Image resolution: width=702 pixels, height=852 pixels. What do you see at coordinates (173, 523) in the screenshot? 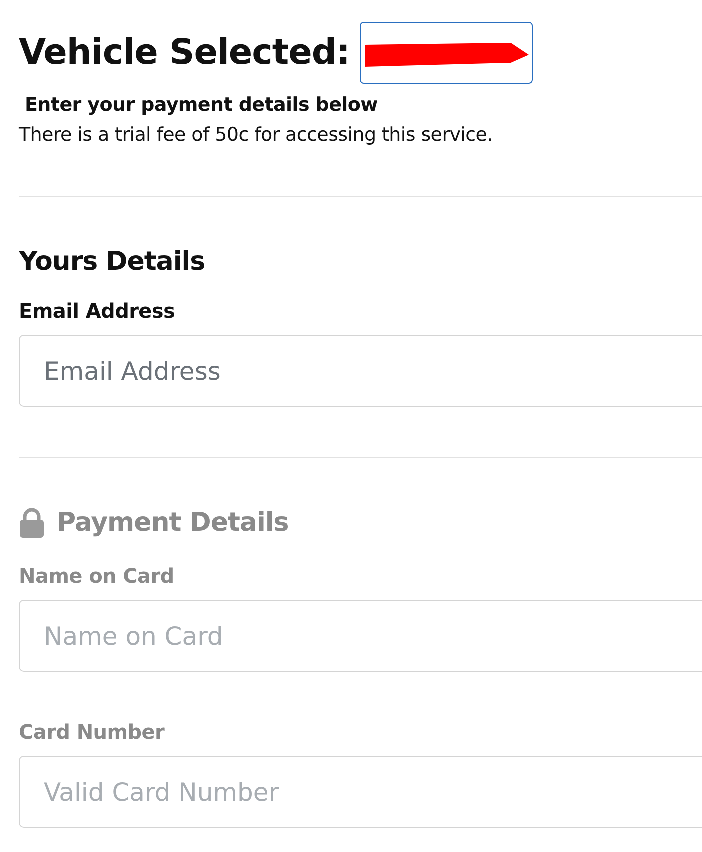
I see `section-heading: Payment Details` at bounding box center [173, 523].